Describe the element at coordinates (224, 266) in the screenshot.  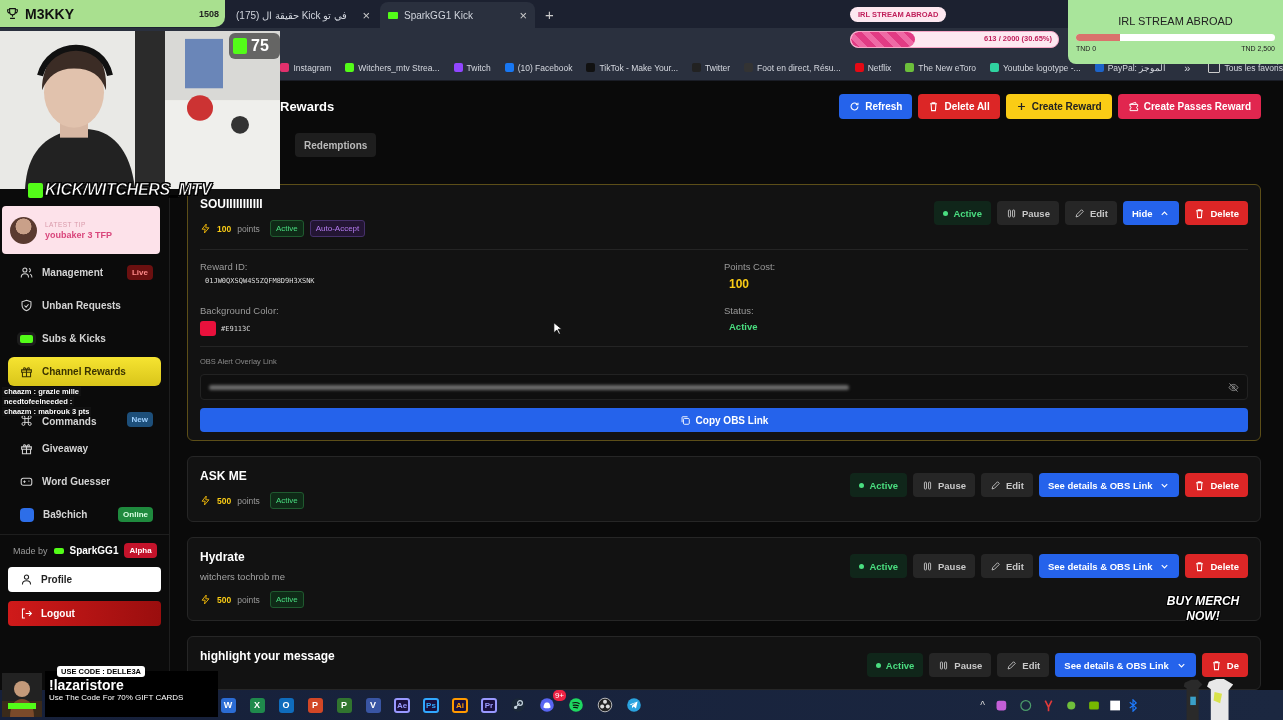
I see `detail-label: Reward ID:` at that location.